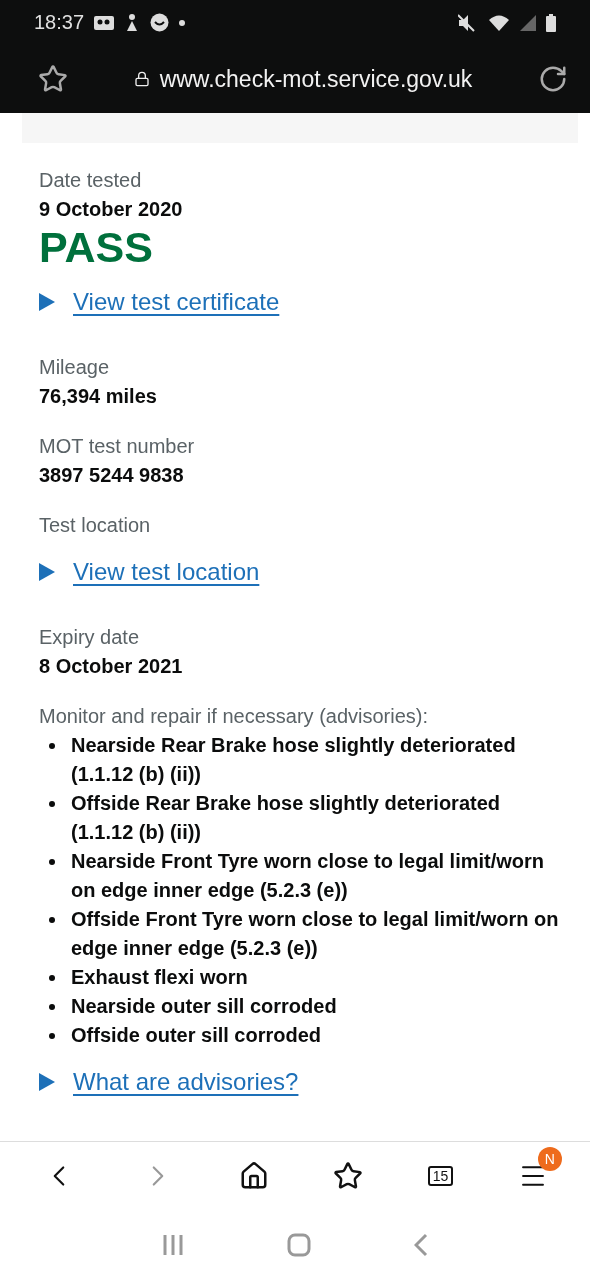  Describe the element at coordinates (528, 22) in the screenshot. I see `signal-icon` at that location.